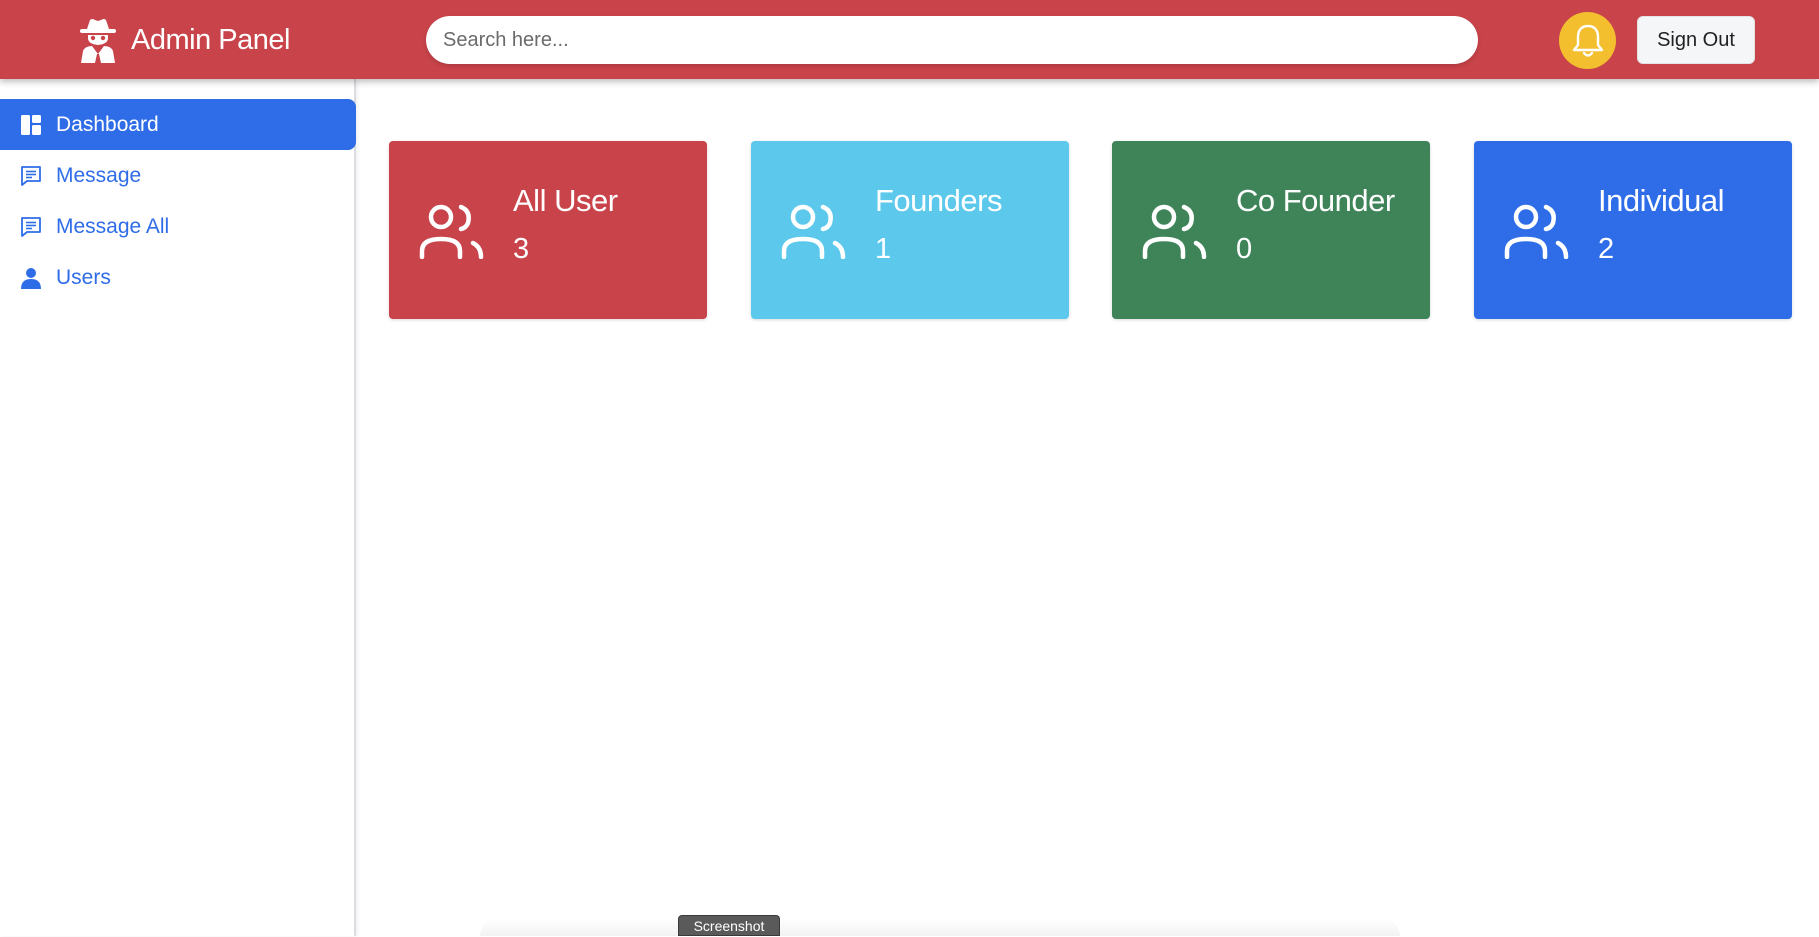 This screenshot has width=1819, height=937. I want to click on sidebar-item-label: Dashboard, so click(107, 124).